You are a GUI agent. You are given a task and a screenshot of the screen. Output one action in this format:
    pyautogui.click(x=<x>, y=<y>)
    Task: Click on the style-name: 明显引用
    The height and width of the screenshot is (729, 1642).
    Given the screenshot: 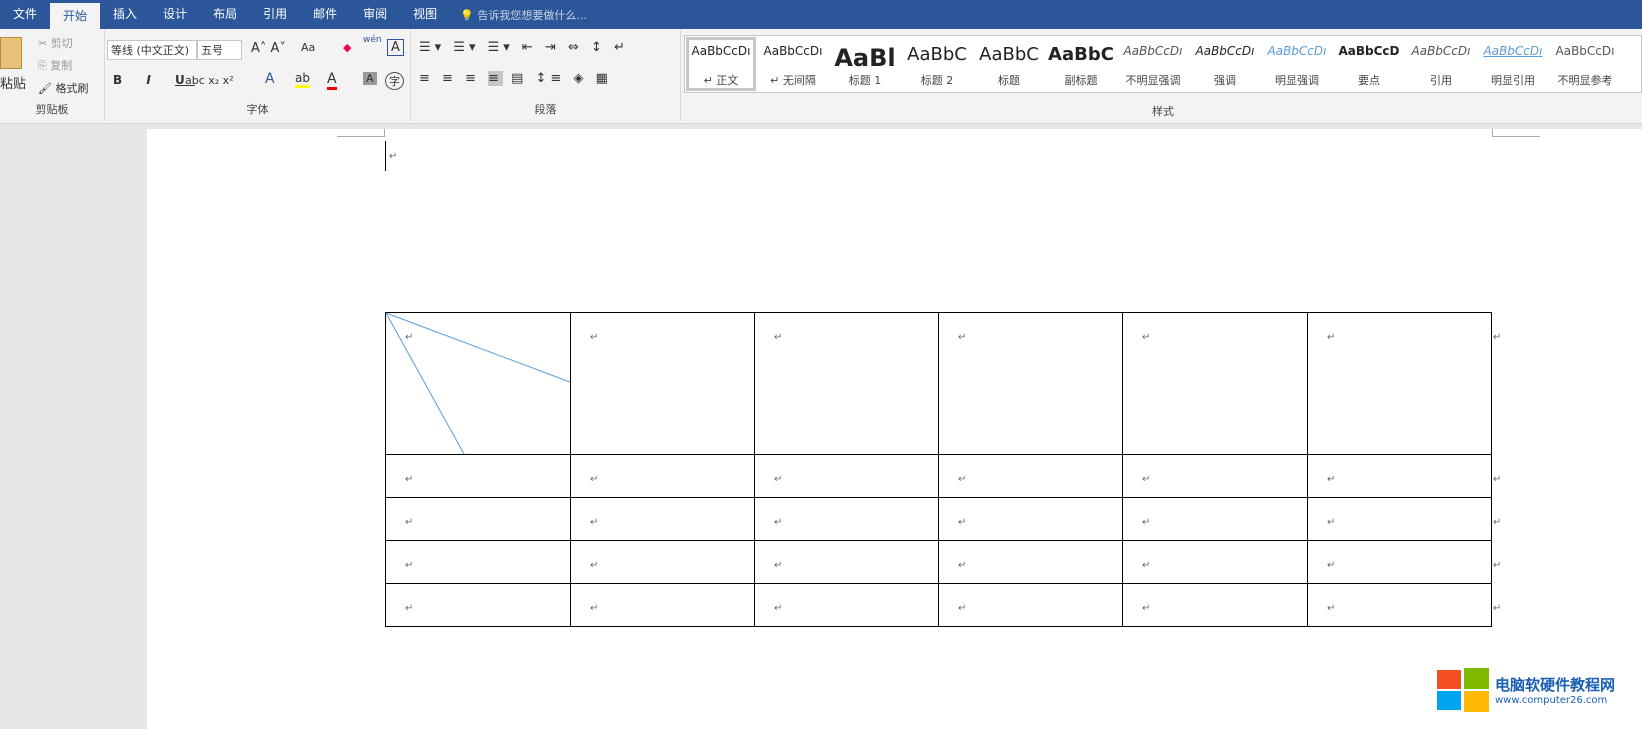 What is the action you would take?
    pyautogui.click(x=1513, y=80)
    